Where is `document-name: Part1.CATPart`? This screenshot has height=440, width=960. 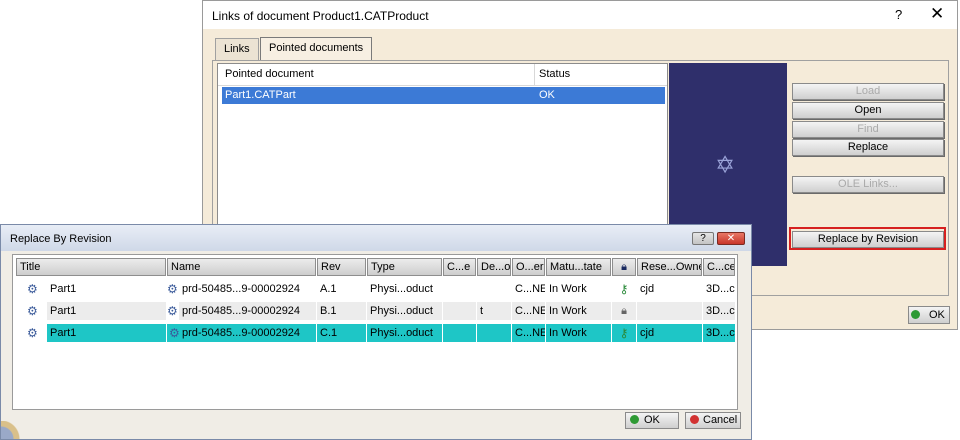
document-name: Part1.CATPart is located at coordinates (260, 95).